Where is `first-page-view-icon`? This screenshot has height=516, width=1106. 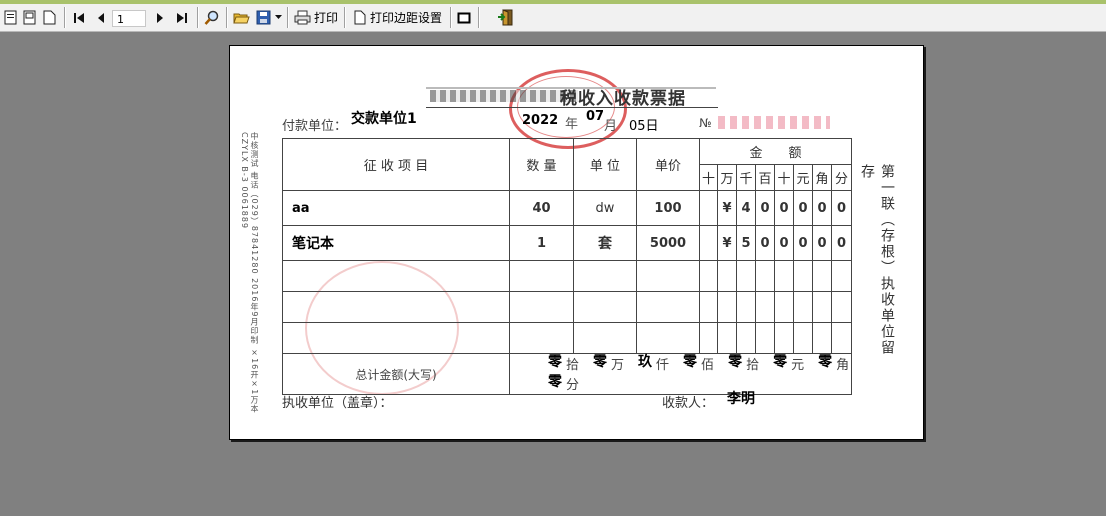
first-page-view-icon is located at coordinates (10, 17).